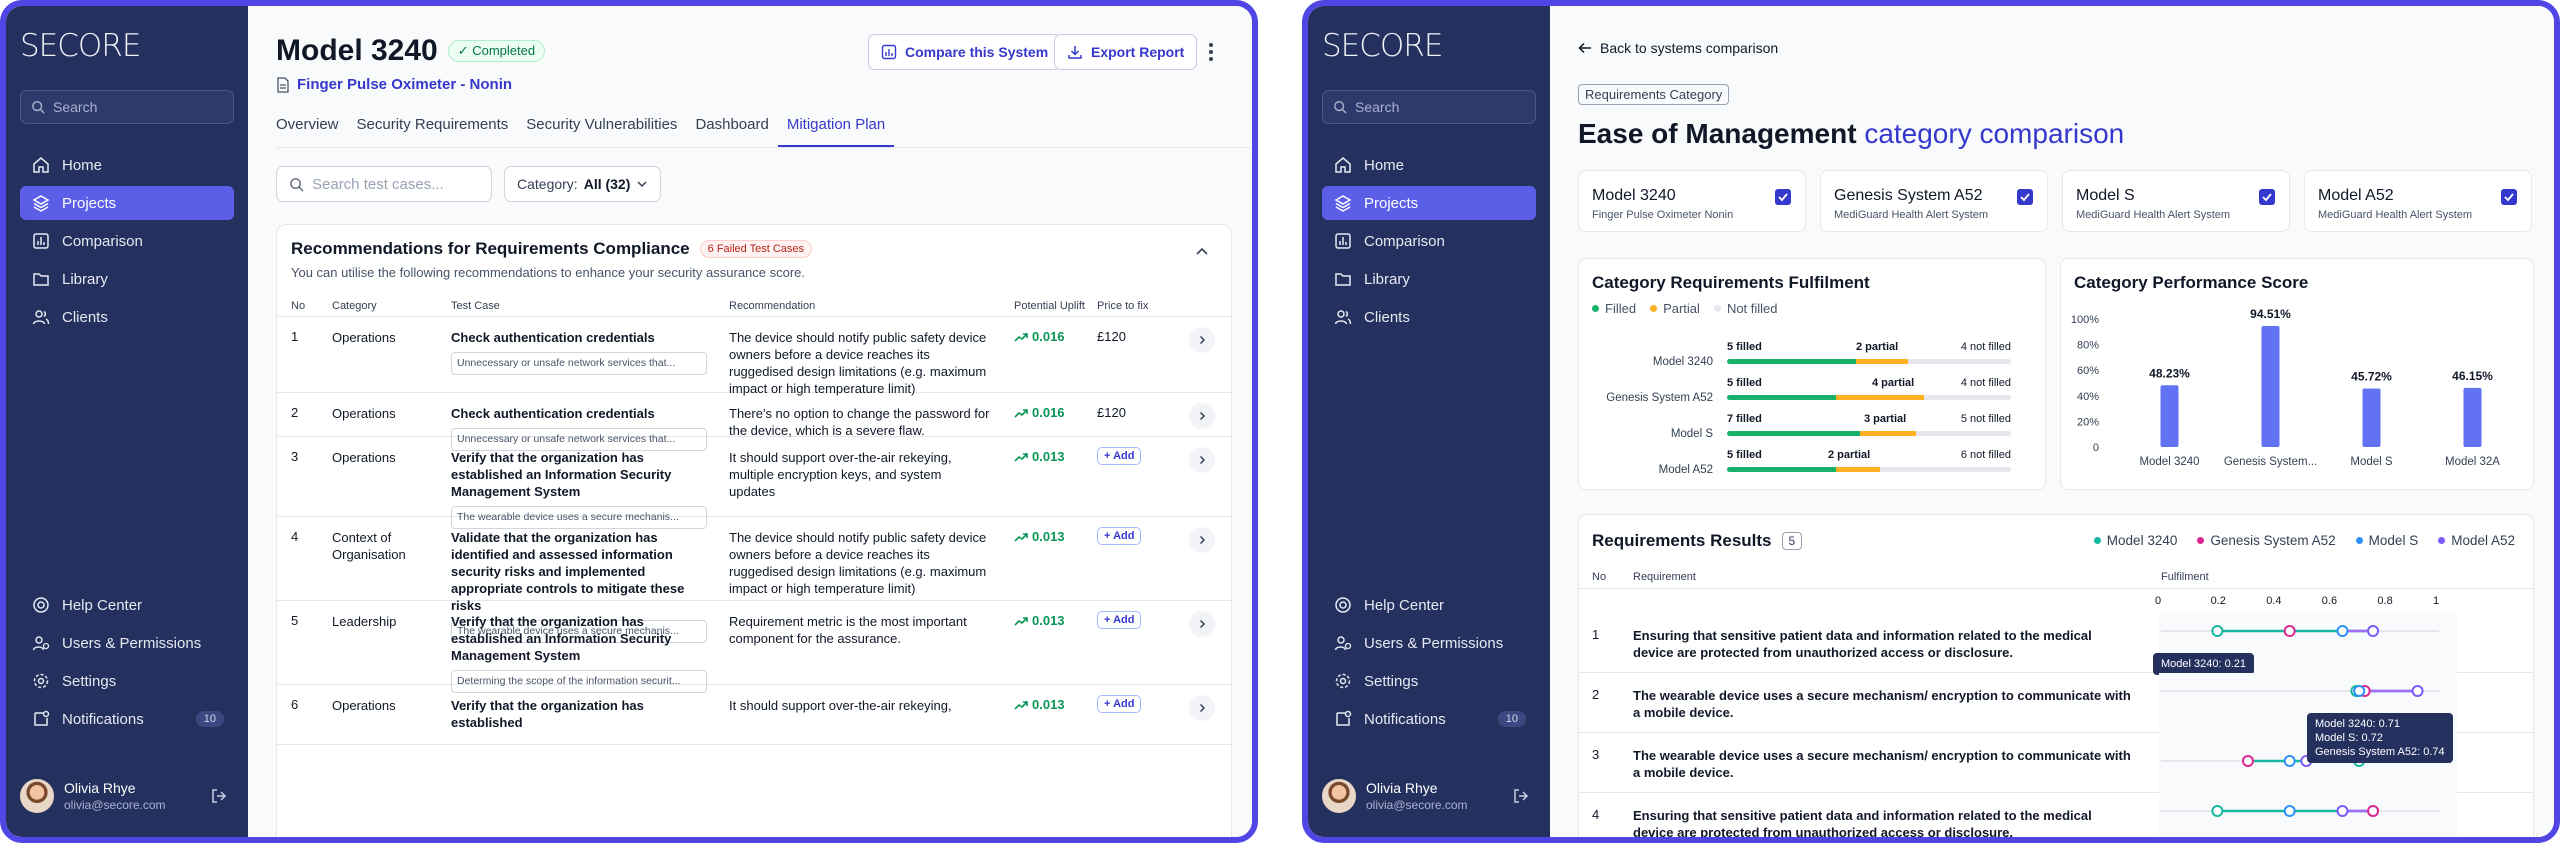  Describe the element at coordinates (2349, 738) in the screenshot. I see `tooltip-line: Model S: 0.72` at that location.